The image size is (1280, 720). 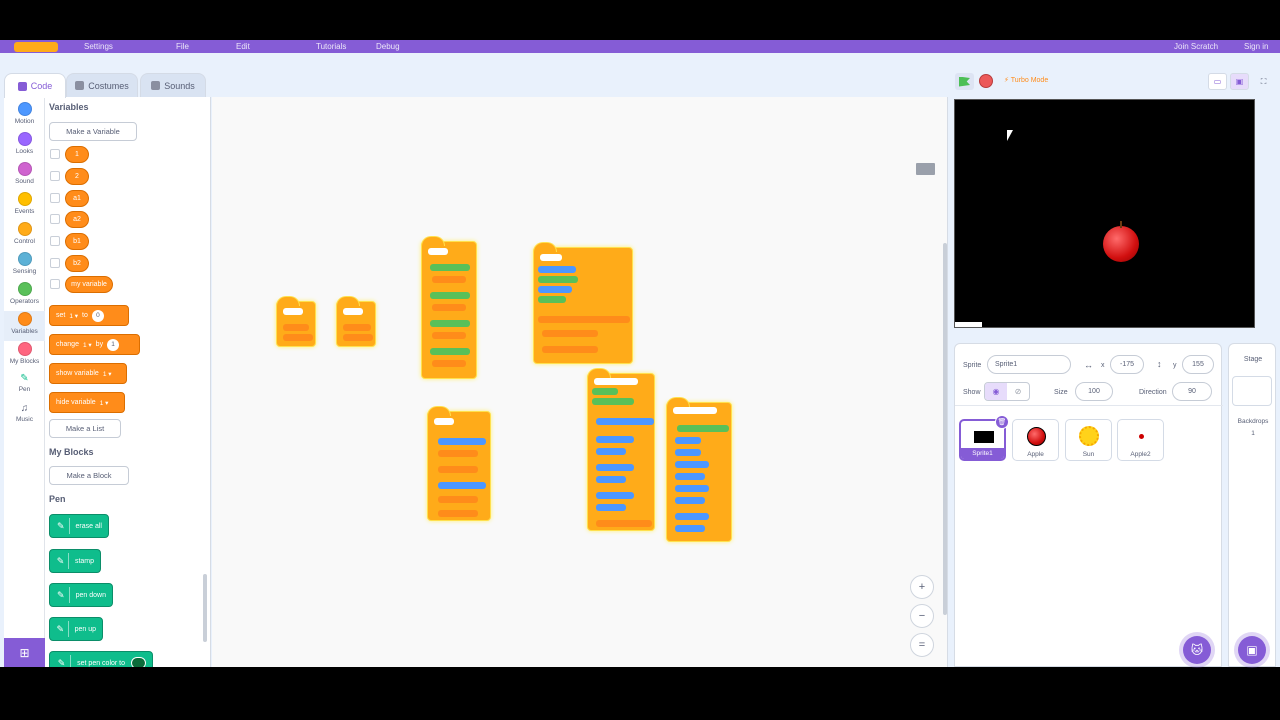 What do you see at coordinates (77, 263) in the screenshot?
I see `variable-reporter: b2` at bounding box center [77, 263].